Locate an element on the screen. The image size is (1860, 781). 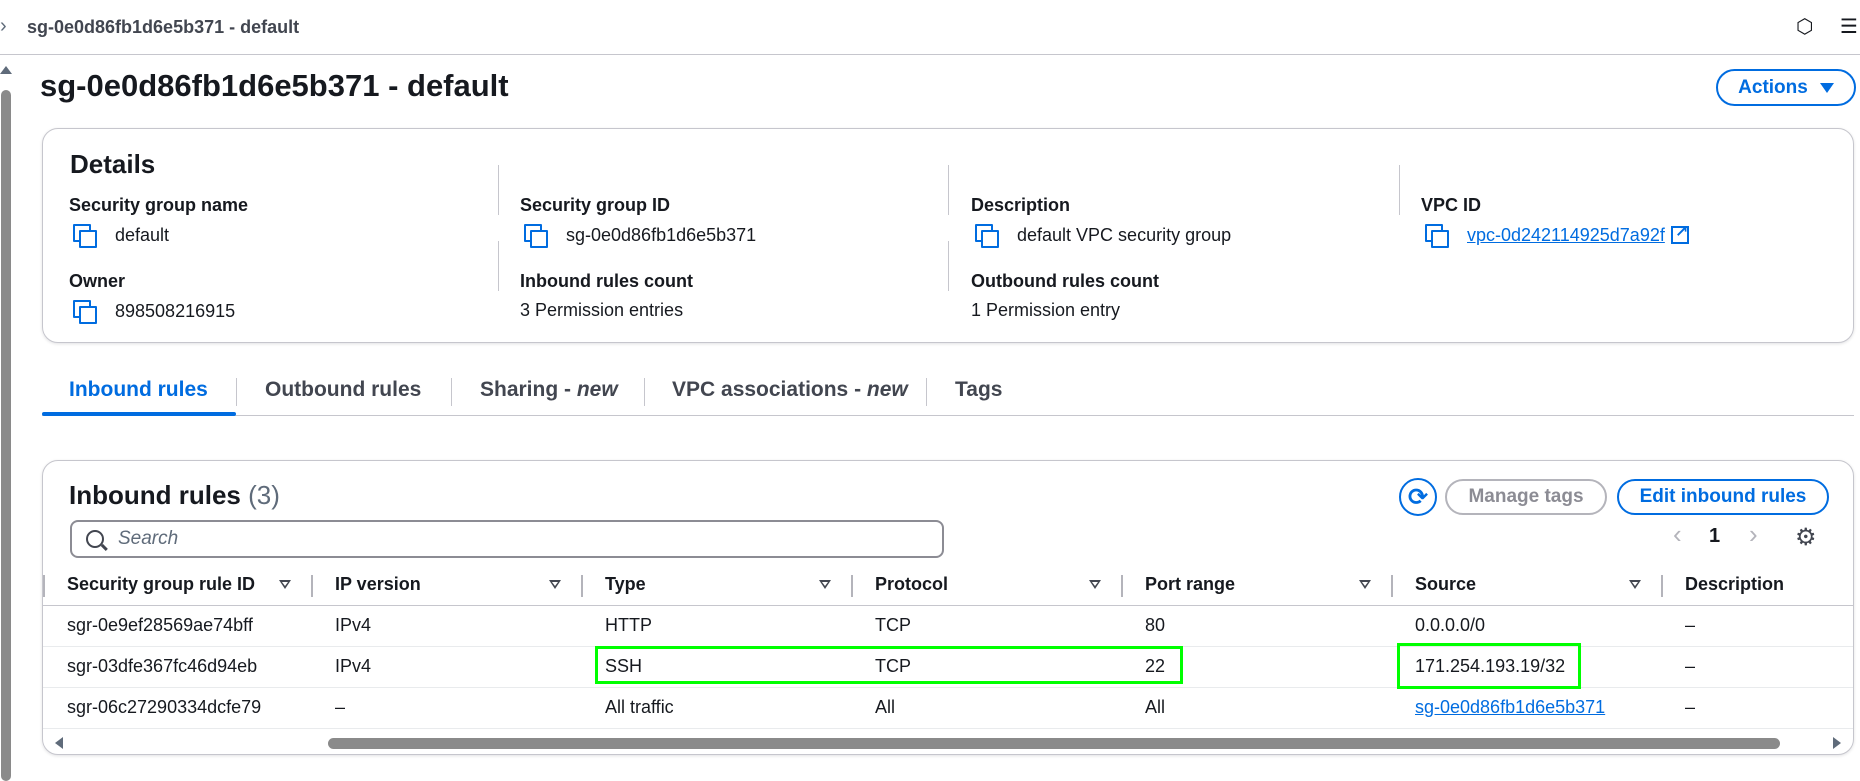
field-value: 1 Permission entry is located at coordinates (1046, 310).